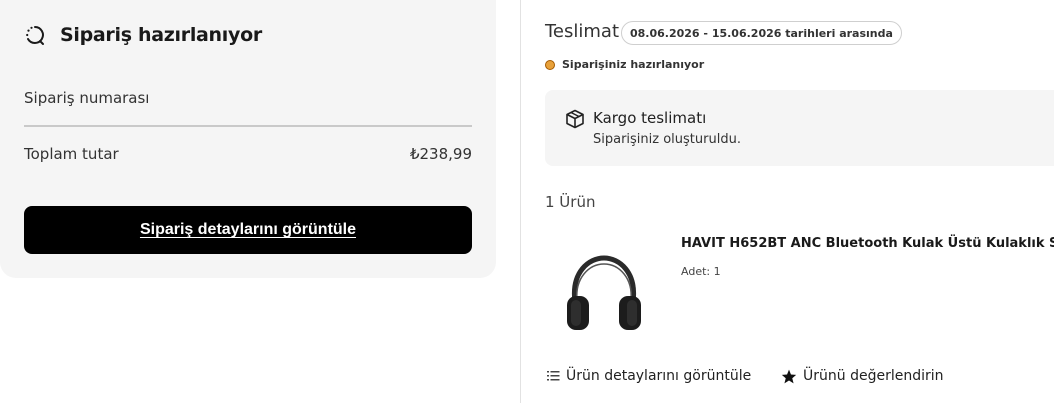  Describe the element at coordinates (161, 35) in the screenshot. I see `order-status-title: Sipariş hazırlanıyor` at that location.